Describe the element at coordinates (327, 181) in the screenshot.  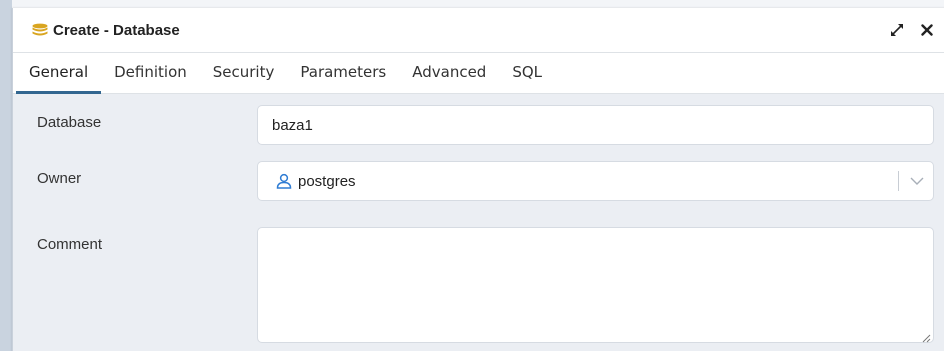
I see `owner-value: postgres` at that location.